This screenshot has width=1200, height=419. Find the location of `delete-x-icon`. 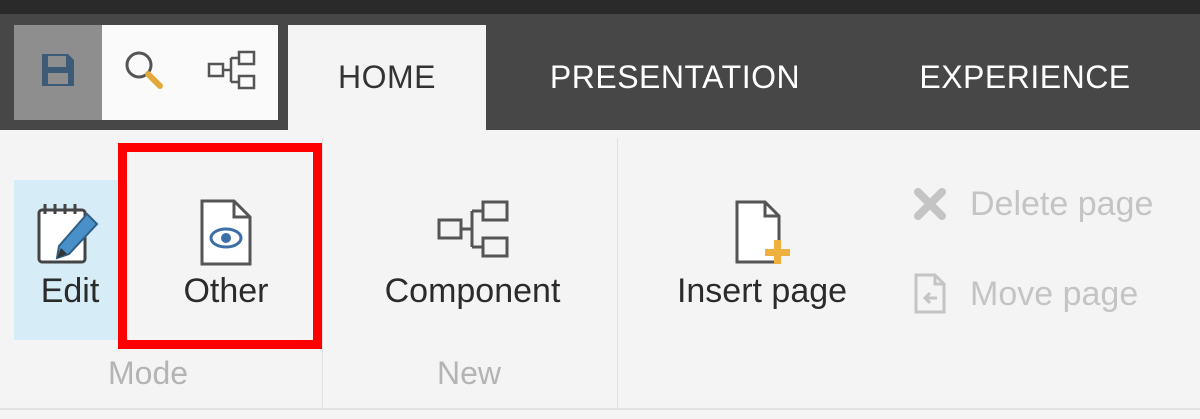

delete-x-icon is located at coordinates (930, 204).